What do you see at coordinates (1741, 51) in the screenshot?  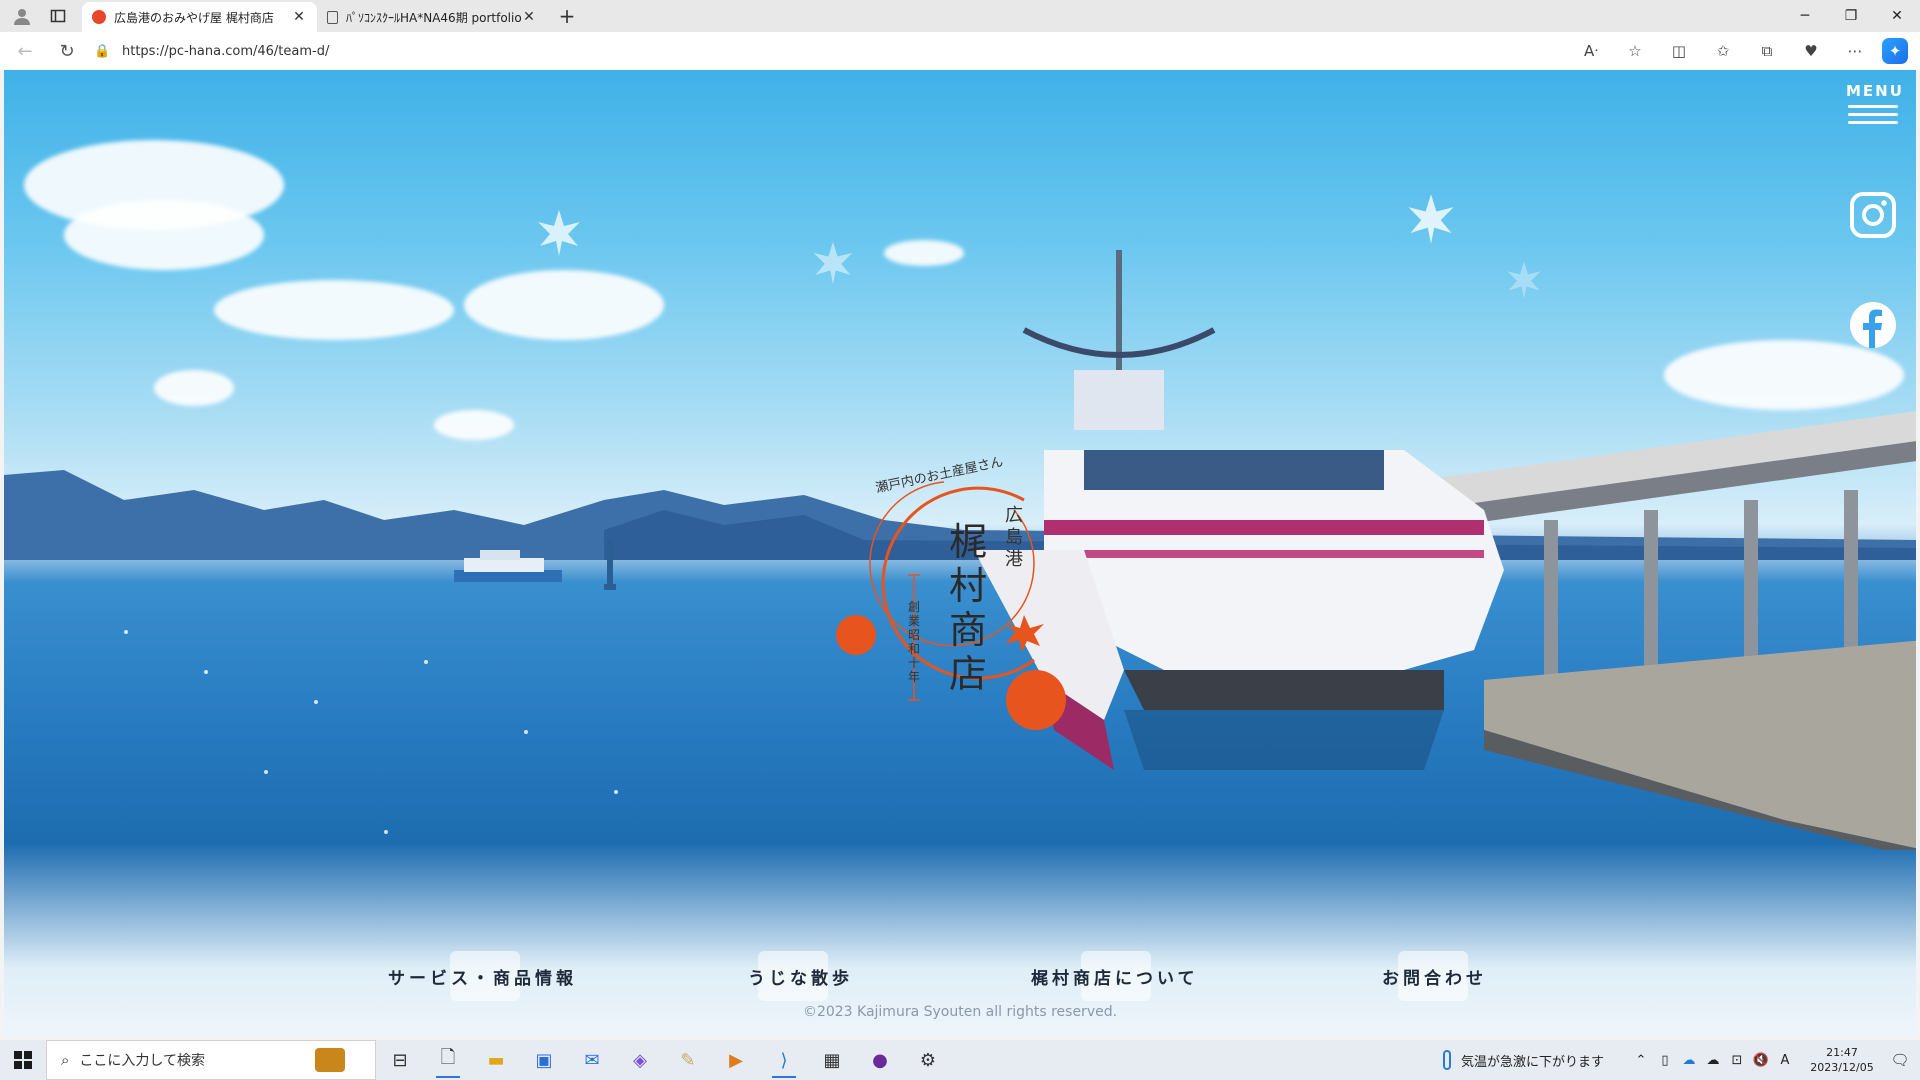 I see `browser-toolbar: Aᐧ ☆ ◫ ✩ ⧉ ♥ ⋯ ✦` at bounding box center [1741, 51].